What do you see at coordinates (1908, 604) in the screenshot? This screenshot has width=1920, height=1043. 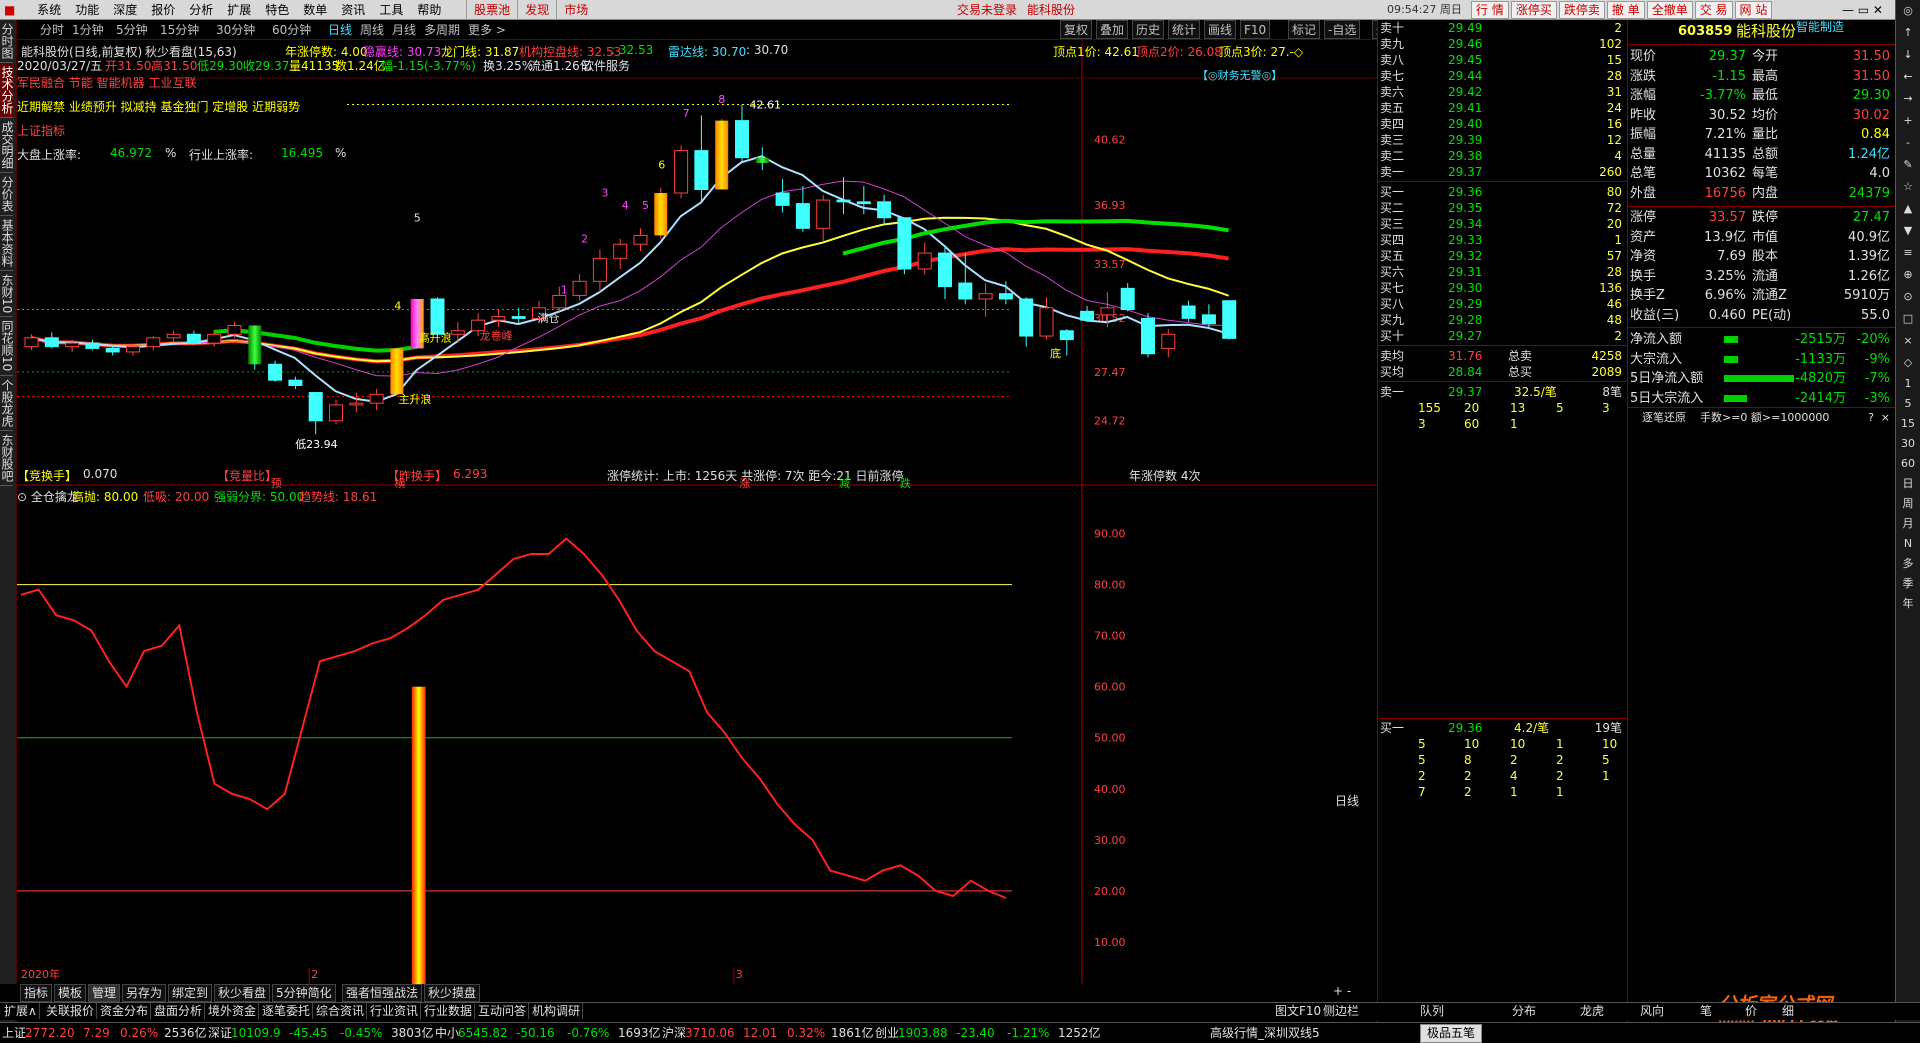 I see `side-tool-button: 年` at bounding box center [1908, 604].